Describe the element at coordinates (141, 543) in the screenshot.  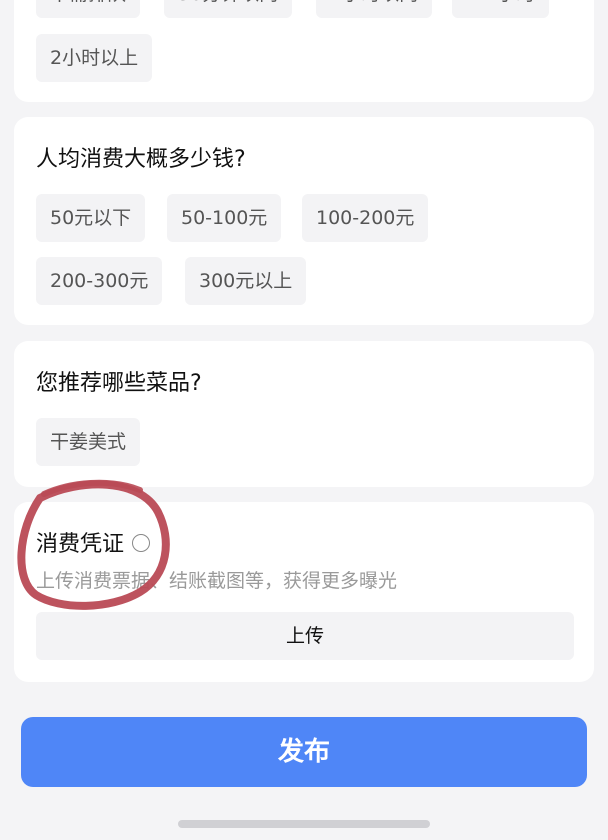
I see `info-icon` at that location.